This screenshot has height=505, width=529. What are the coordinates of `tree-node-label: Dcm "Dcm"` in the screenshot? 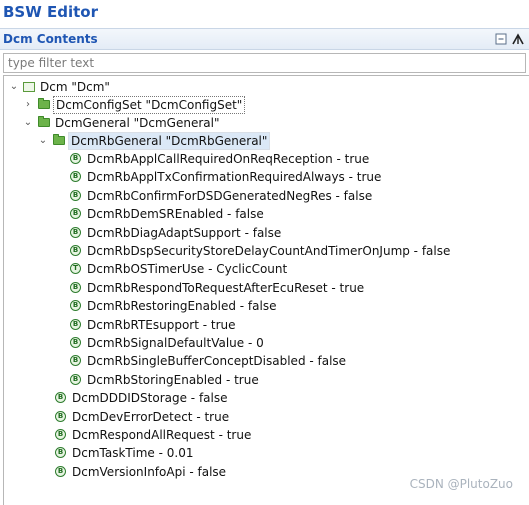 It's located at (75, 87).